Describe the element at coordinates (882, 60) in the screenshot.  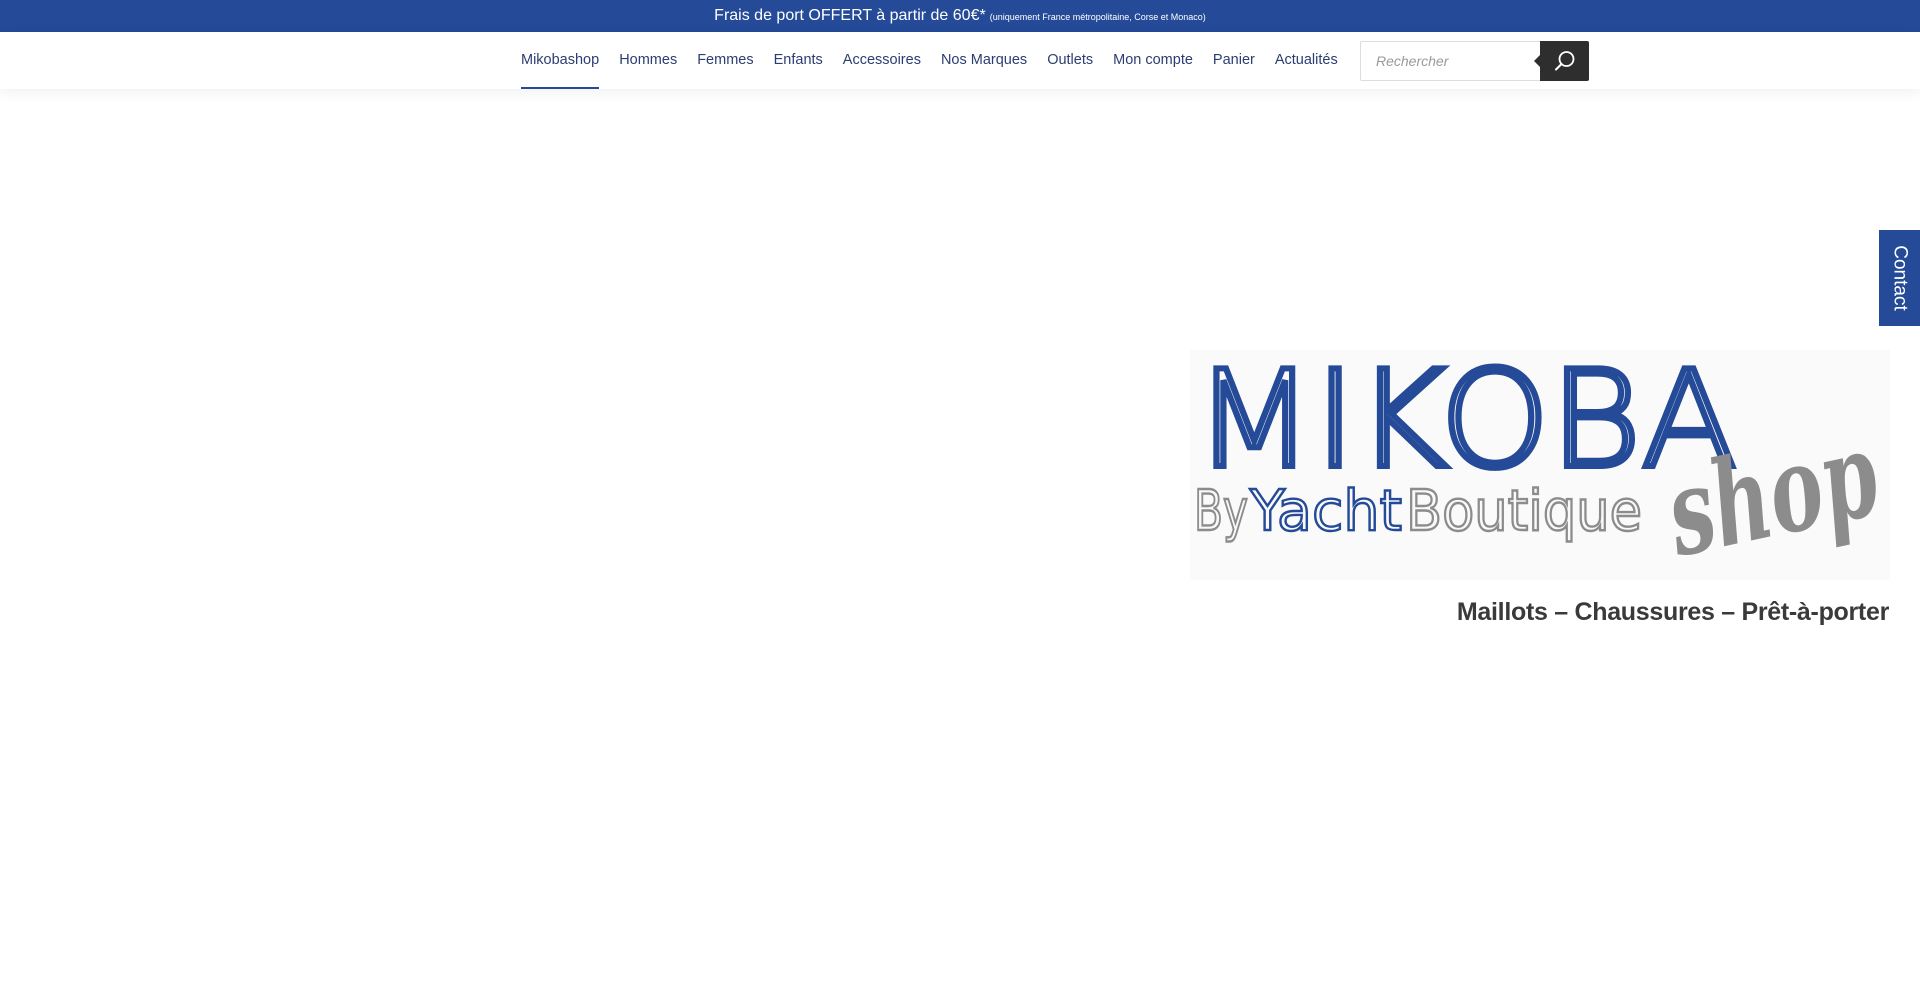
I see `nav-item-accessoires: Accessoires` at that location.